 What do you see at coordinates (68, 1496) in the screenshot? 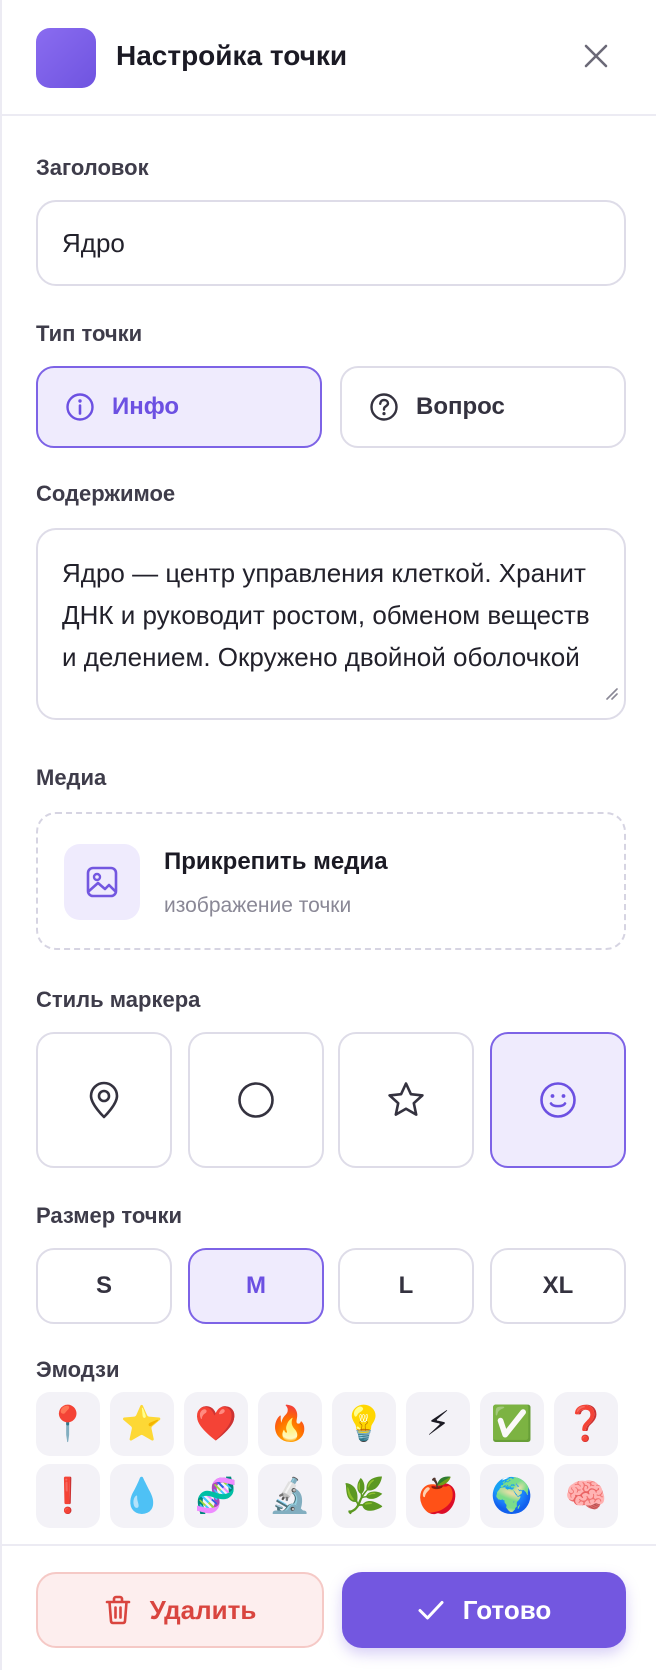
I see `emoji-option-exclamation: ❗` at bounding box center [68, 1496].